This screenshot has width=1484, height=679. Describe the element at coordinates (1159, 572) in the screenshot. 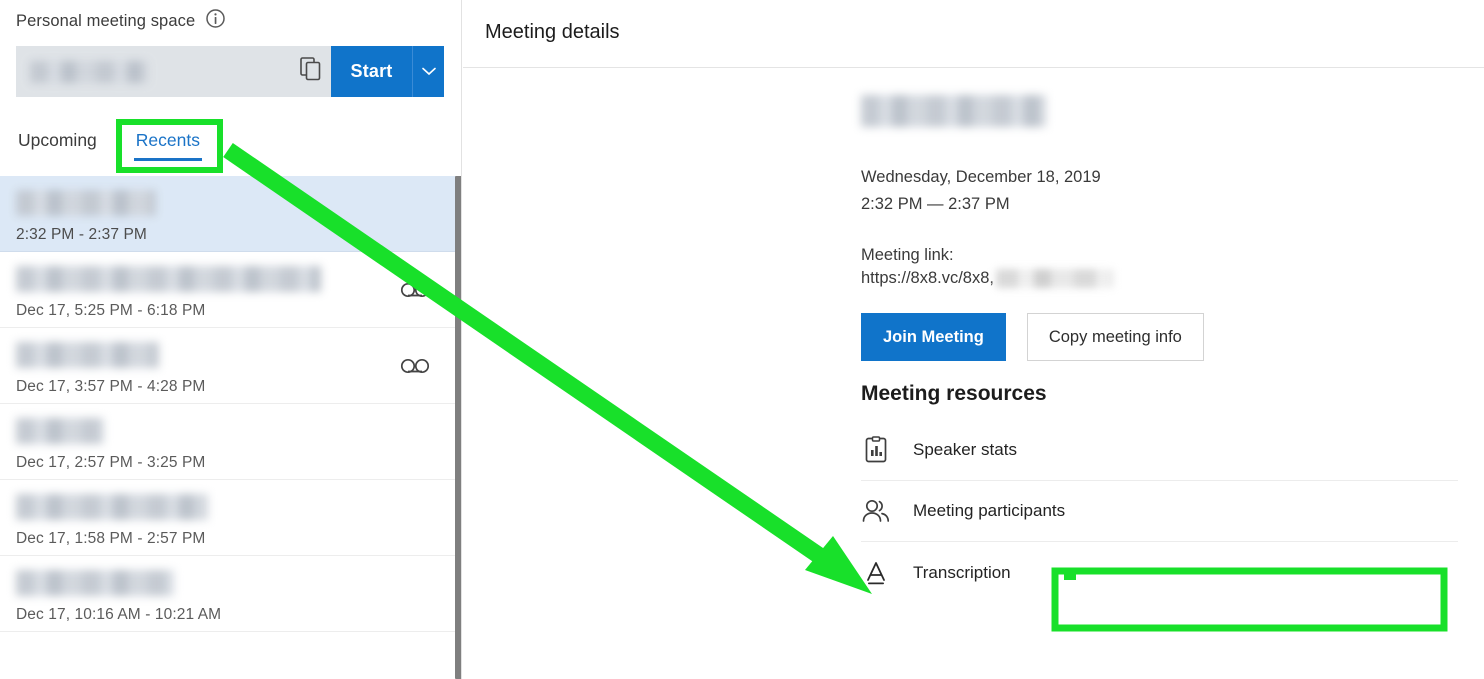

I see `resource-row-transcription: Transcription` at that location.